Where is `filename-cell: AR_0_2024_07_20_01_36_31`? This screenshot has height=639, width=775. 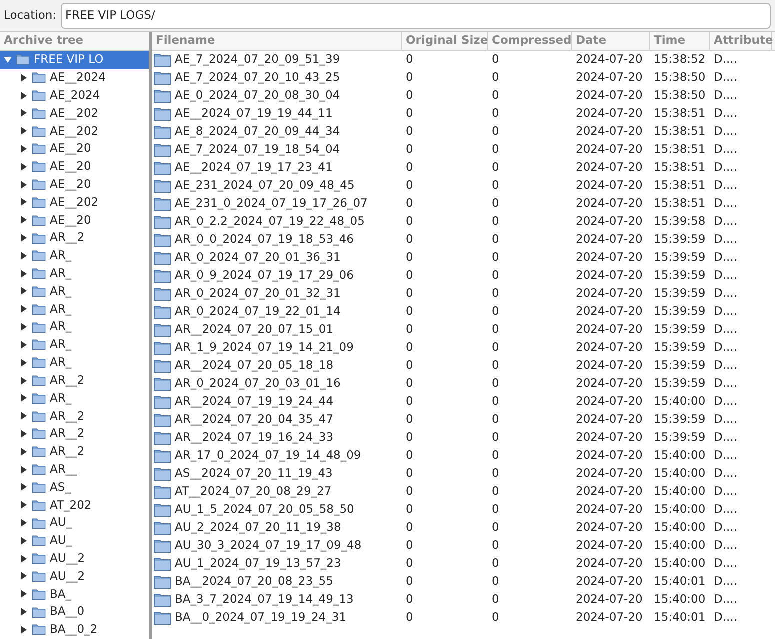 filename-cell: AR_0_2024_07_20_01_36_31 is located at coordinates (258, 258).